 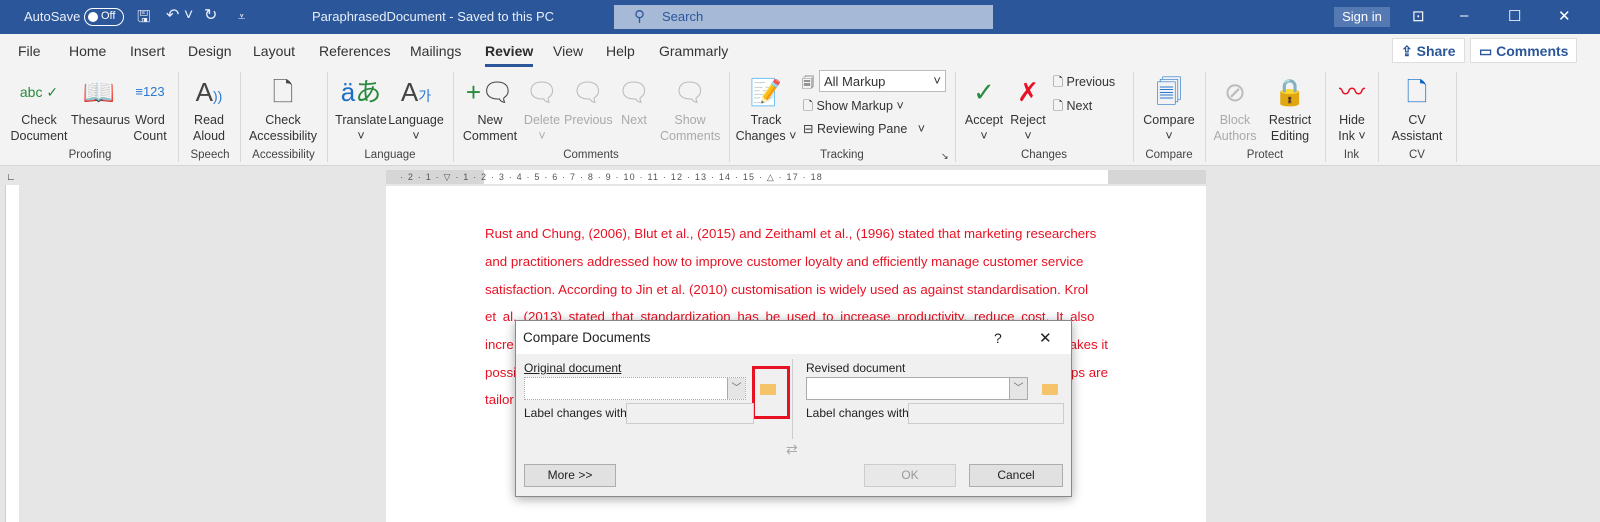 What do you see at coordinates (857, 413) in the screenshot?
I see `revised-label-changes-label: Label changes with` at bounding box center [857, 413].